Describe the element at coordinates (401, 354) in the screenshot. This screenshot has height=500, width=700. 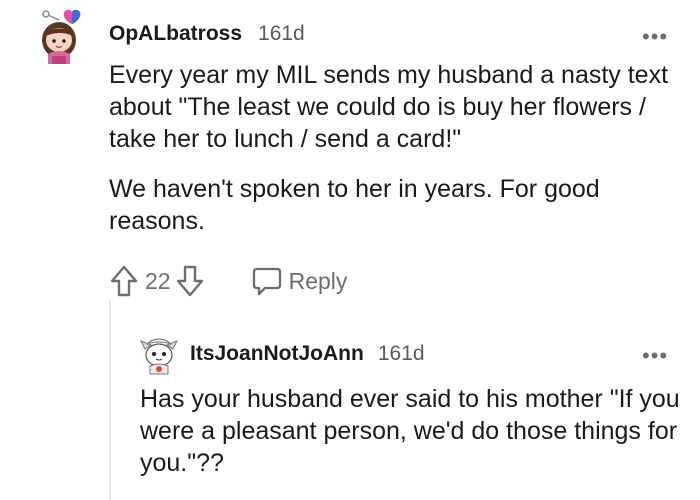
I see `reply-age: 161d` at that location.